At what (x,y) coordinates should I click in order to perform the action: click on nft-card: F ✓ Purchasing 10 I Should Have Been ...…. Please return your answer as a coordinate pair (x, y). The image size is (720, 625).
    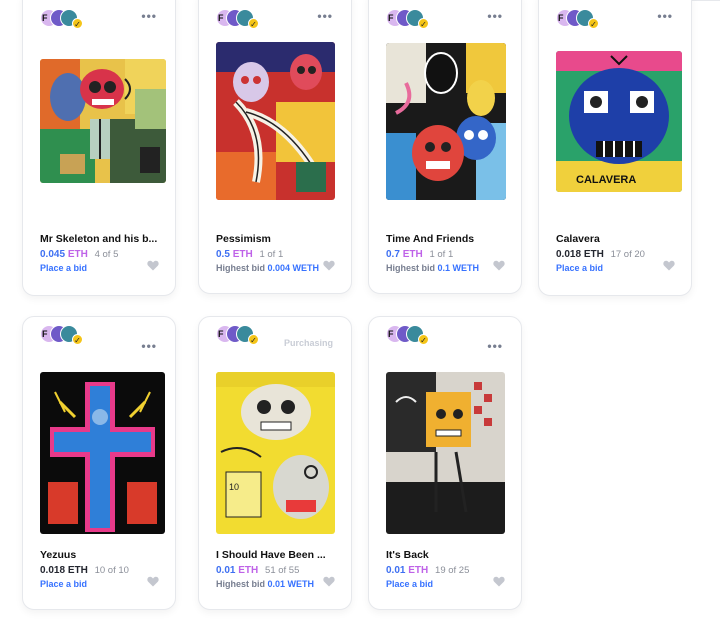
    Looking at the image, I should click on (275, 463).